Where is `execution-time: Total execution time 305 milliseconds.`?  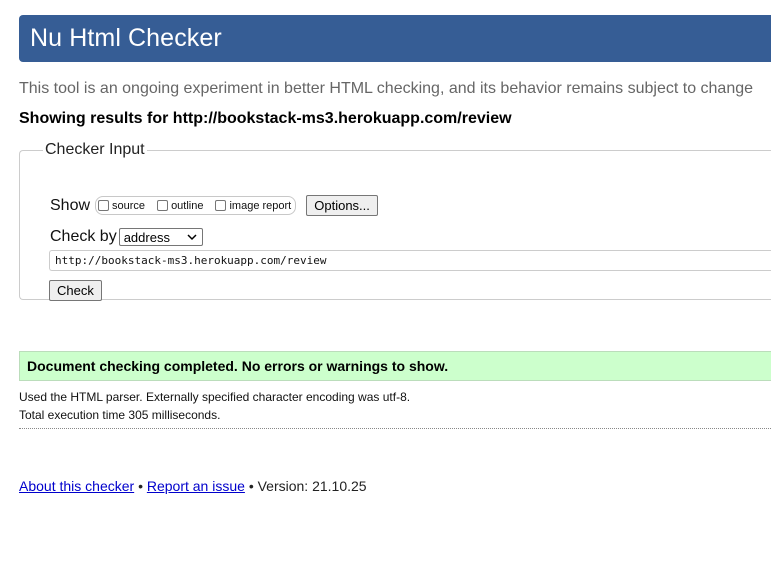 execution-time: Total execution time 305 milliseconds. is located at coordinates (120, 415).